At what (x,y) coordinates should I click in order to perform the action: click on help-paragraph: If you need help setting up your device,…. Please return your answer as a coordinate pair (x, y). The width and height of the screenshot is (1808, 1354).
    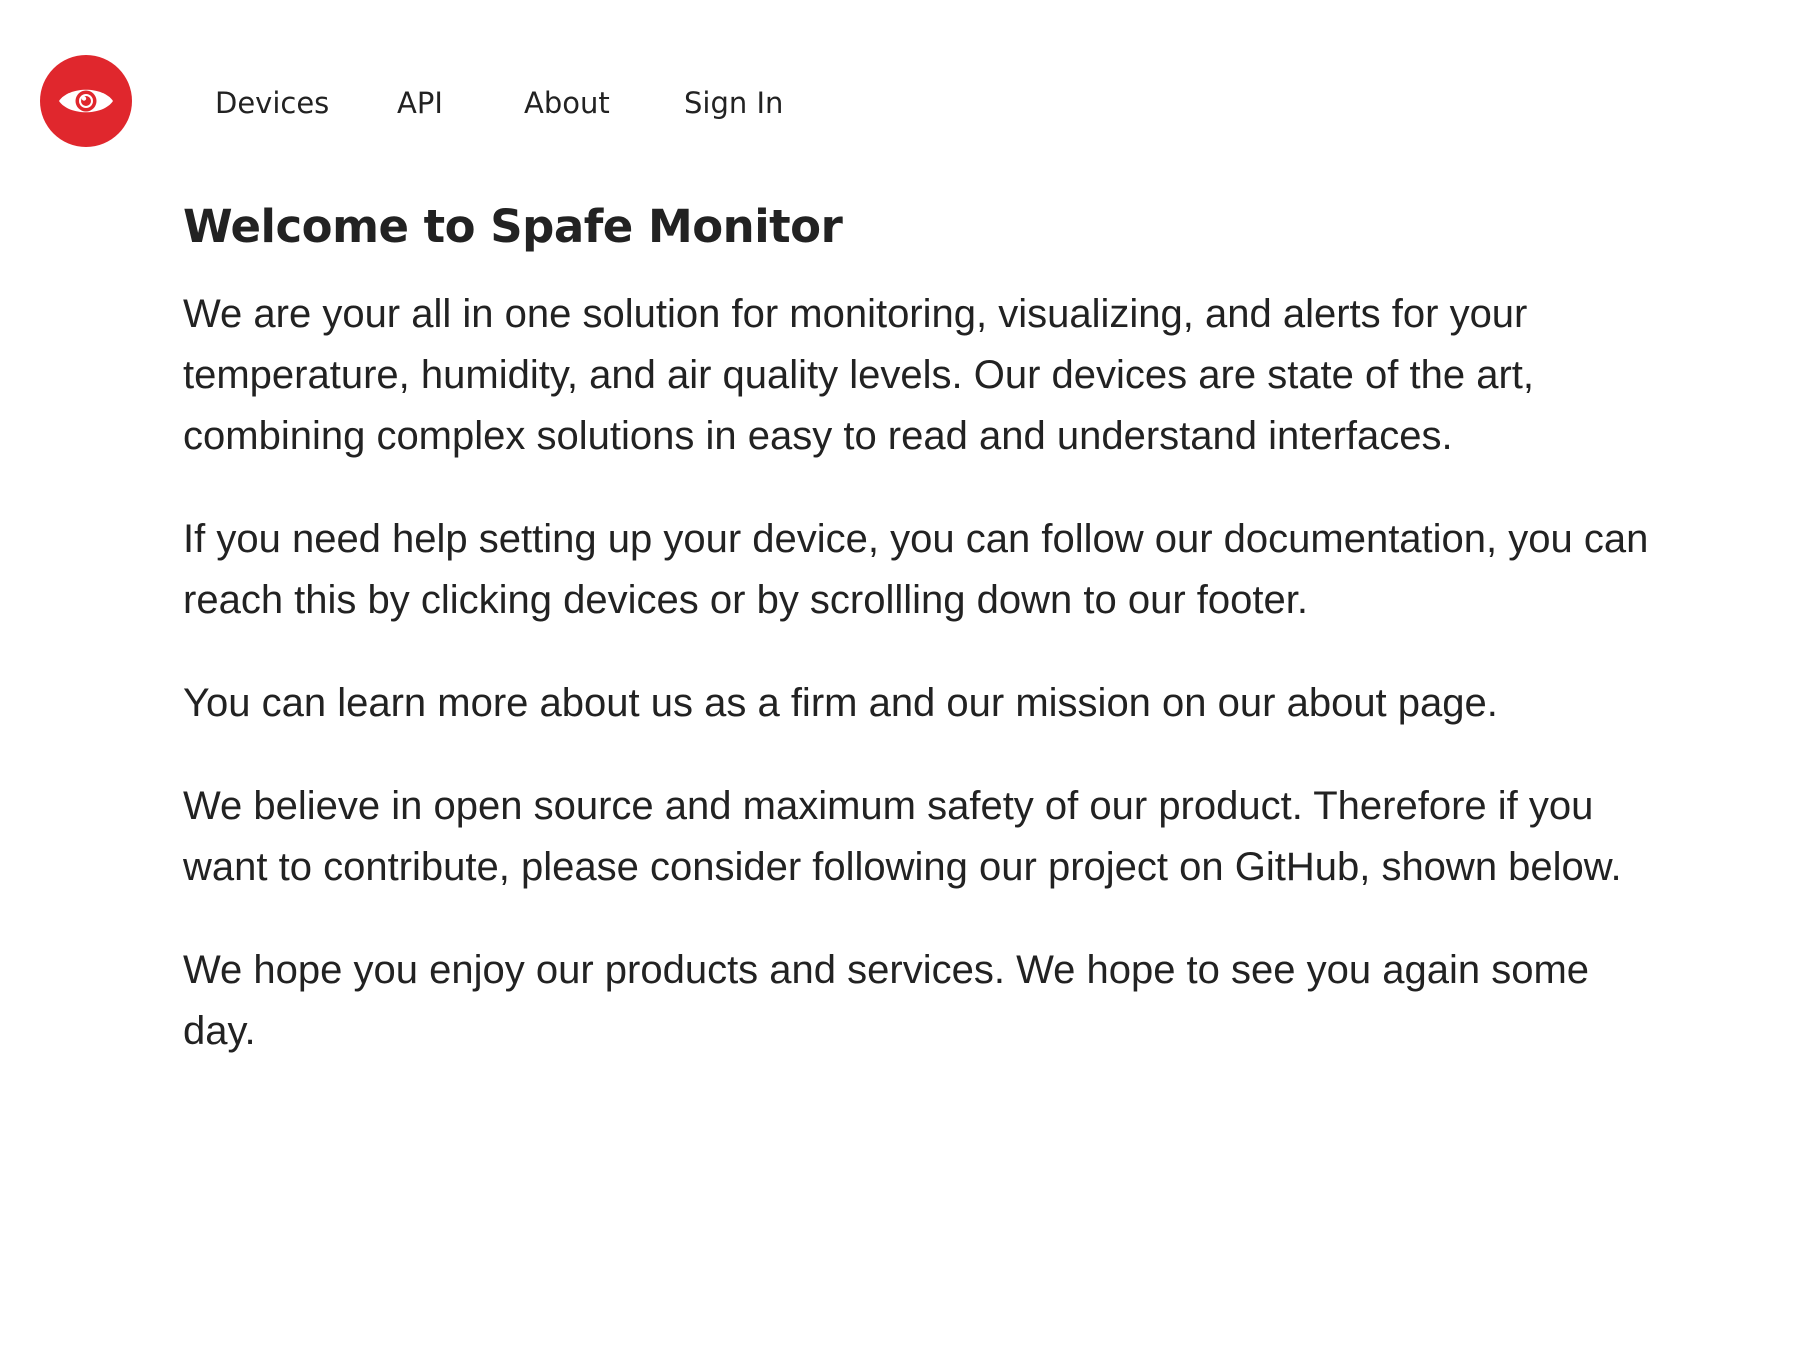
    Looking at the image, I should click on (916, 569).